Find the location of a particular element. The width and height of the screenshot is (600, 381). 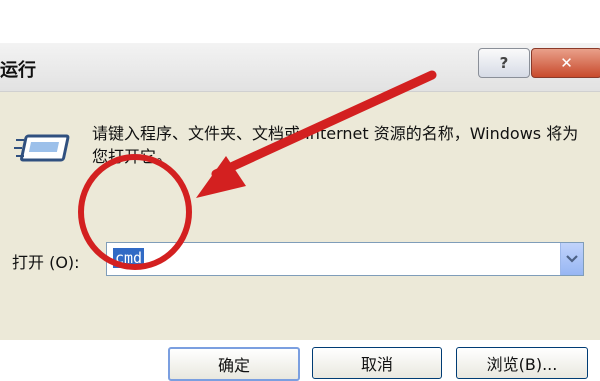

close-icon: ✕ is located at coordinates (566, 63).